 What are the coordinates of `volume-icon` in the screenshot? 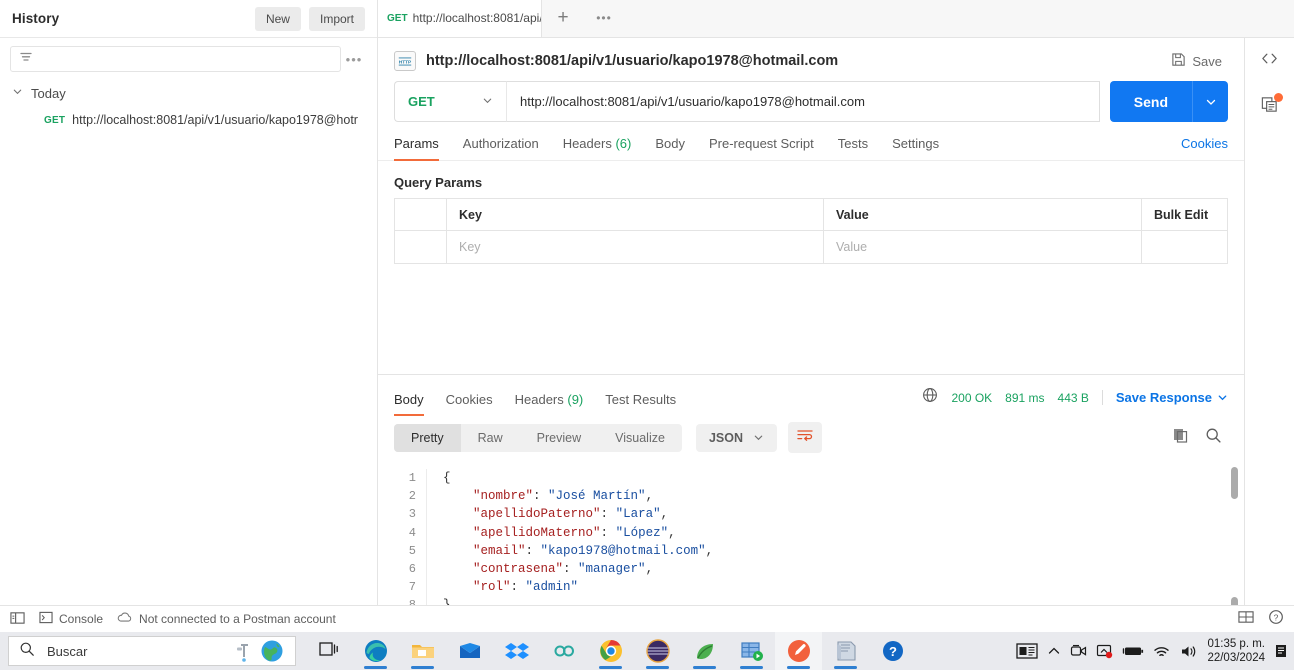 It's located at (1189, 651).